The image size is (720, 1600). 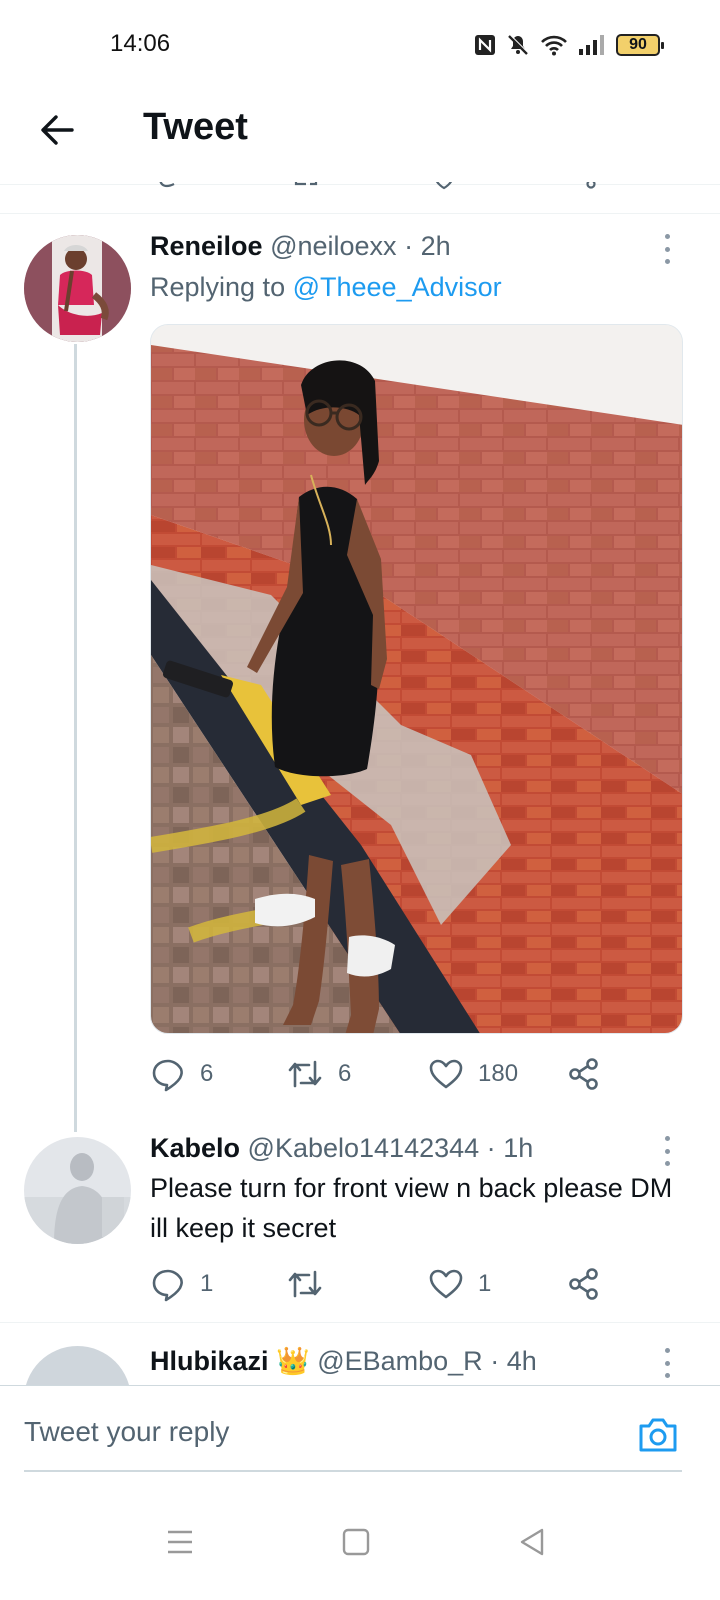 I want to click on tweet-actions: 6 6 180, so click(x=385, y=1074).